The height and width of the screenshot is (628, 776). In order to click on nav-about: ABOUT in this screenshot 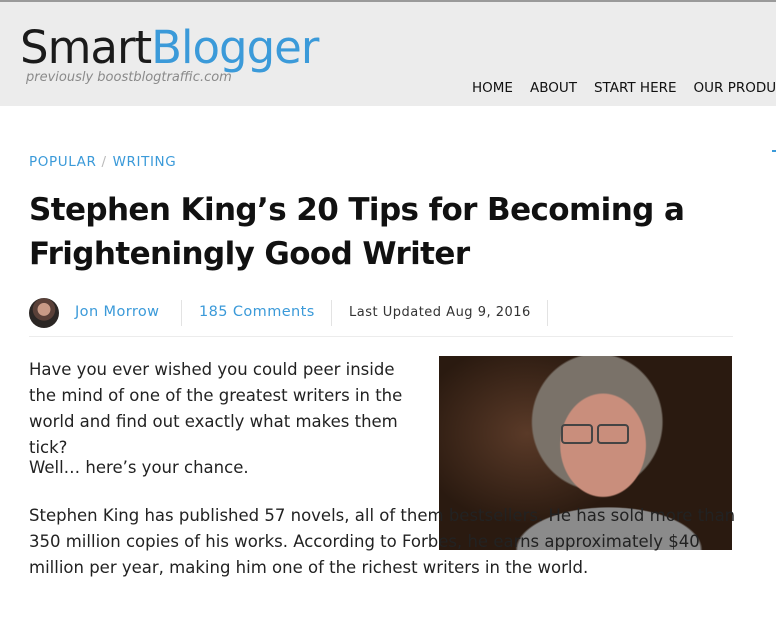, I will do `click(553, 88)`.